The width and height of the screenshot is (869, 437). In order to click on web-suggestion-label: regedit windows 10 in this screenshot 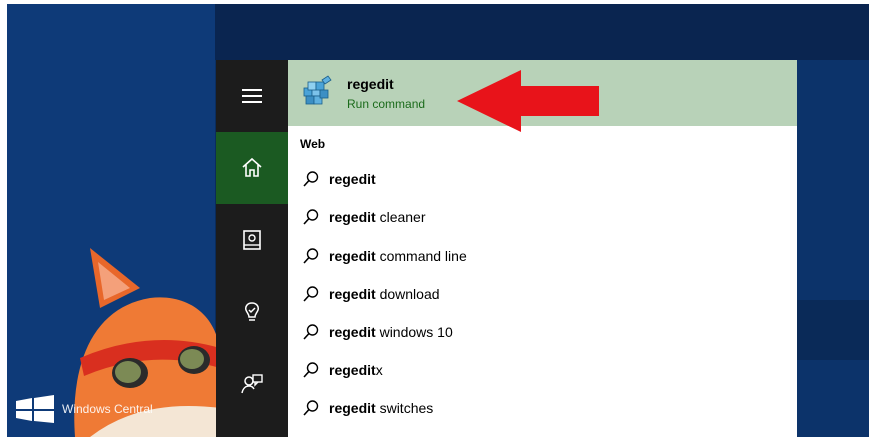, I will do `click(391, 332)`.